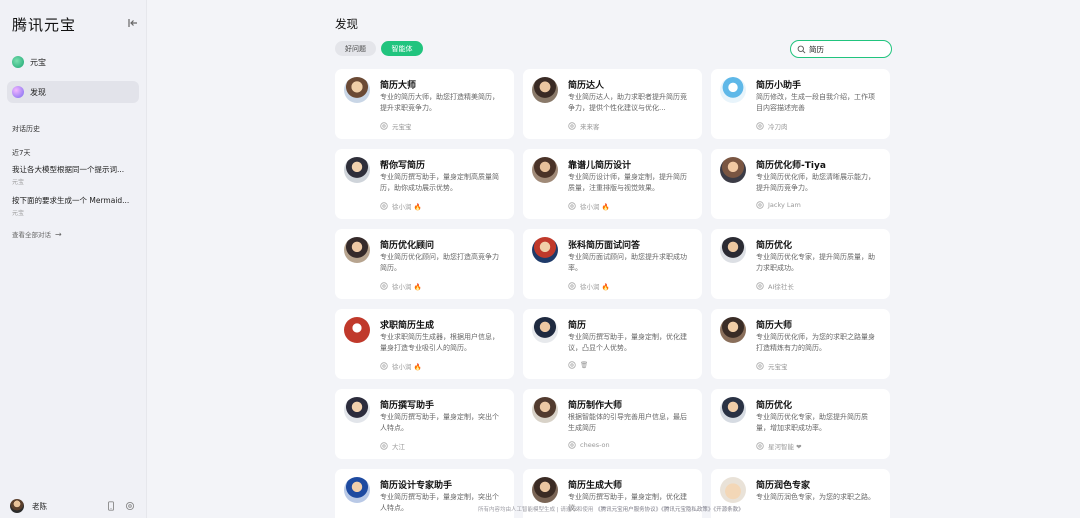  What do you see at coordinates (111, 506) in the screenshot?
I see `phone-icon` at bounding box center [111, 506].